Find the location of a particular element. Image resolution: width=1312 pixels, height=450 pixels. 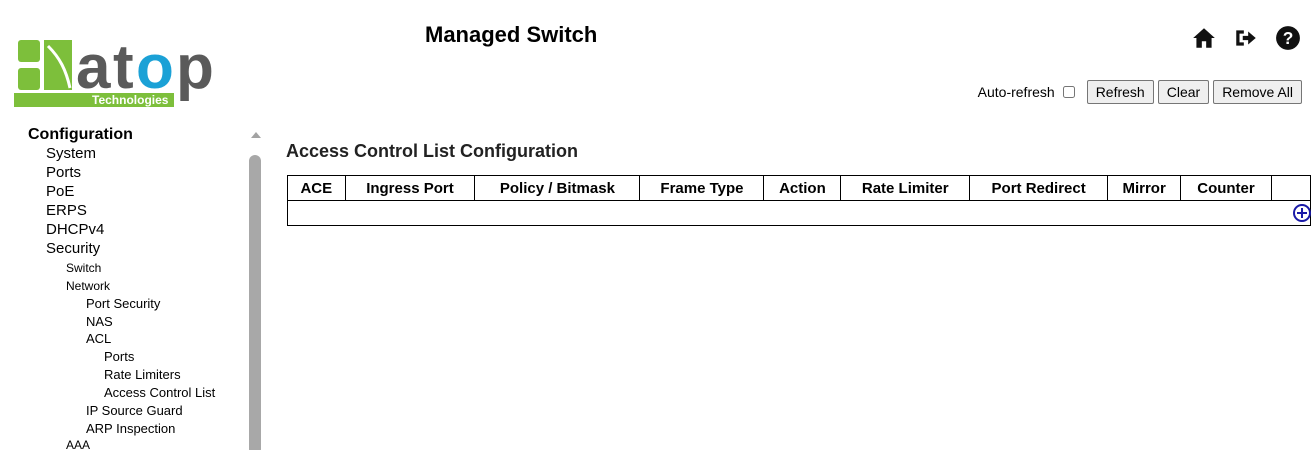

column-header-mirror: Mirror is located at coordinates (1144, 188).